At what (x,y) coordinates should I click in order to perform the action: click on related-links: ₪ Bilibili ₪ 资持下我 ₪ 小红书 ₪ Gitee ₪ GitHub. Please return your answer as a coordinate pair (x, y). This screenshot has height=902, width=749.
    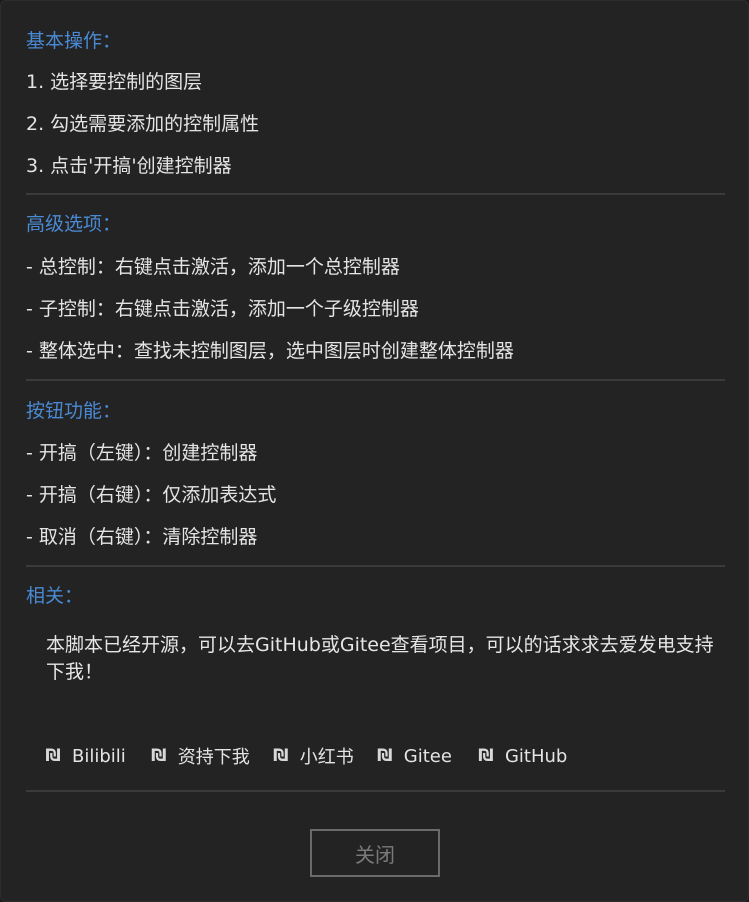
    Looking at the image, I should click on (306, 756).